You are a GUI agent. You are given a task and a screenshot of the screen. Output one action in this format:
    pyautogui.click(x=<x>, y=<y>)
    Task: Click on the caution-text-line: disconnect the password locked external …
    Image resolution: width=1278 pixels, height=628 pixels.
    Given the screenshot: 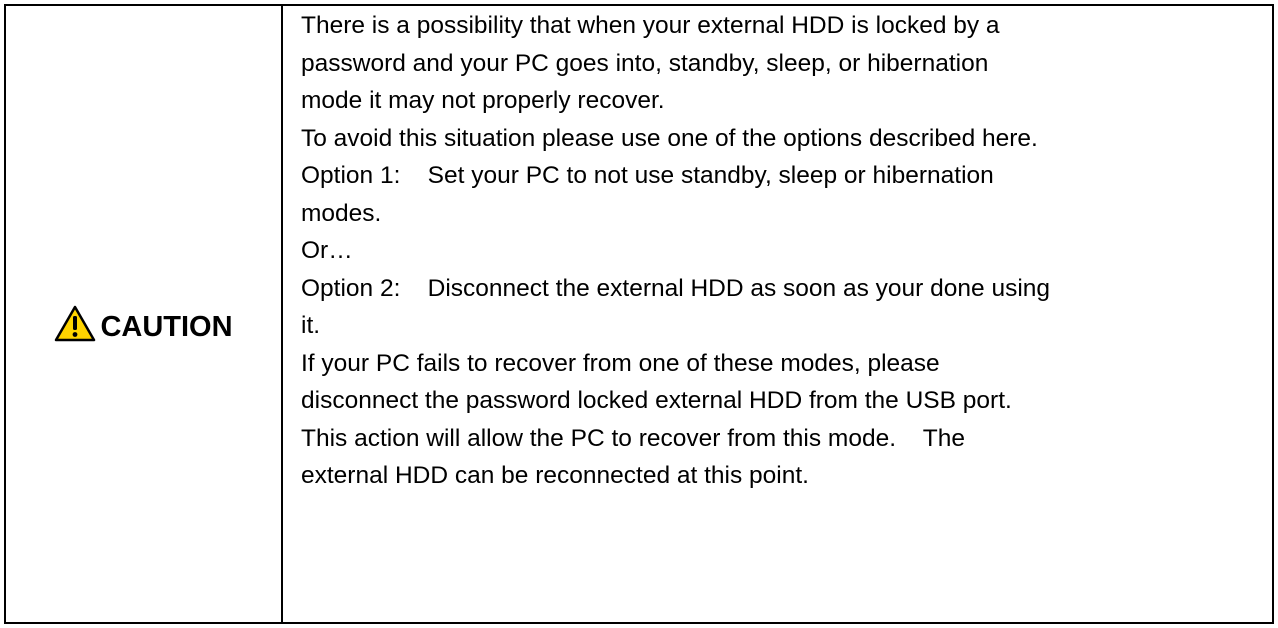 What is the action you would take?
    pyautogui.click(x=656, y=400)
    